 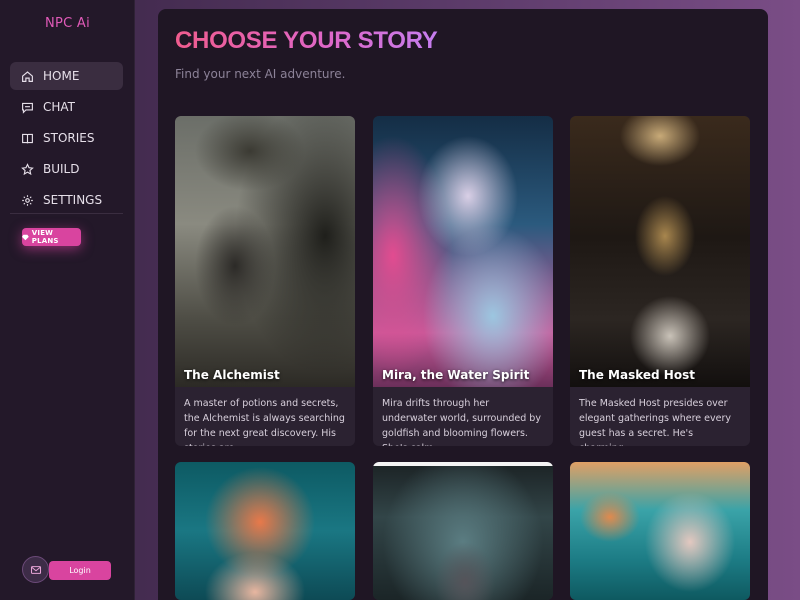 I want to click on story-card-title: Mira, the Water Spirit, so click(x=456, y=375).